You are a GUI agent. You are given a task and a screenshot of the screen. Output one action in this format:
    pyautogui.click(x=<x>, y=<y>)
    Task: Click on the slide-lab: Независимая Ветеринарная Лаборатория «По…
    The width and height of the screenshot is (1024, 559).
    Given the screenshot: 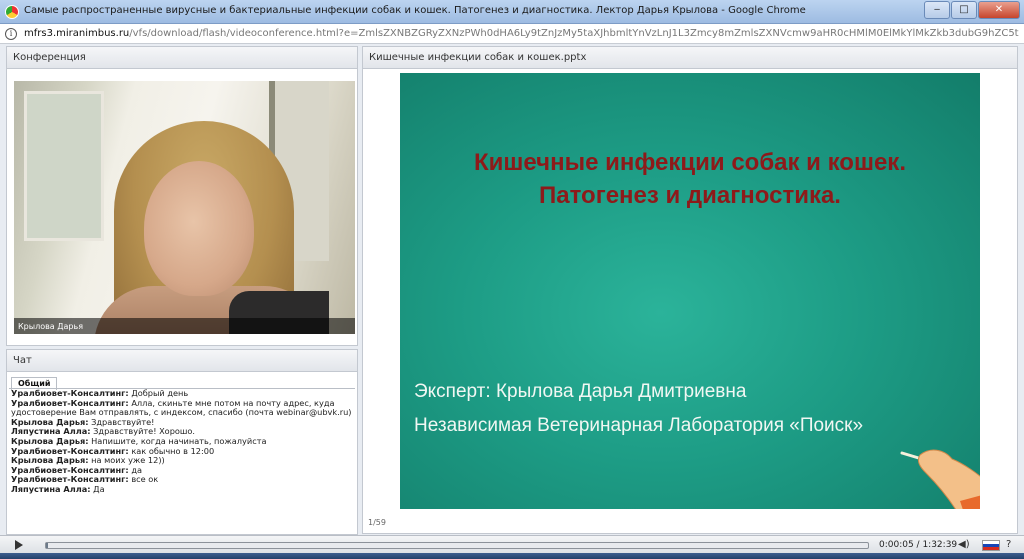 What is the action you would take?
    pyautogui.click(x=639, y=425)
    